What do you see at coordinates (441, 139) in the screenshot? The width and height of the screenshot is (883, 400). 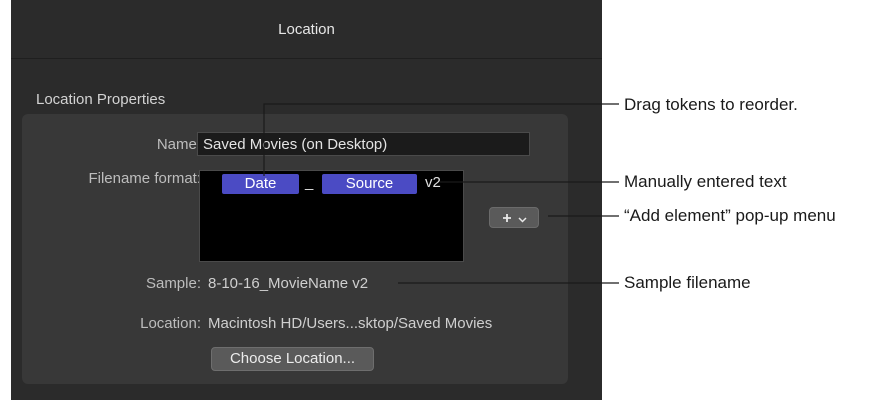 I see `callout-line-reorder` at bounding box center [441, 139].